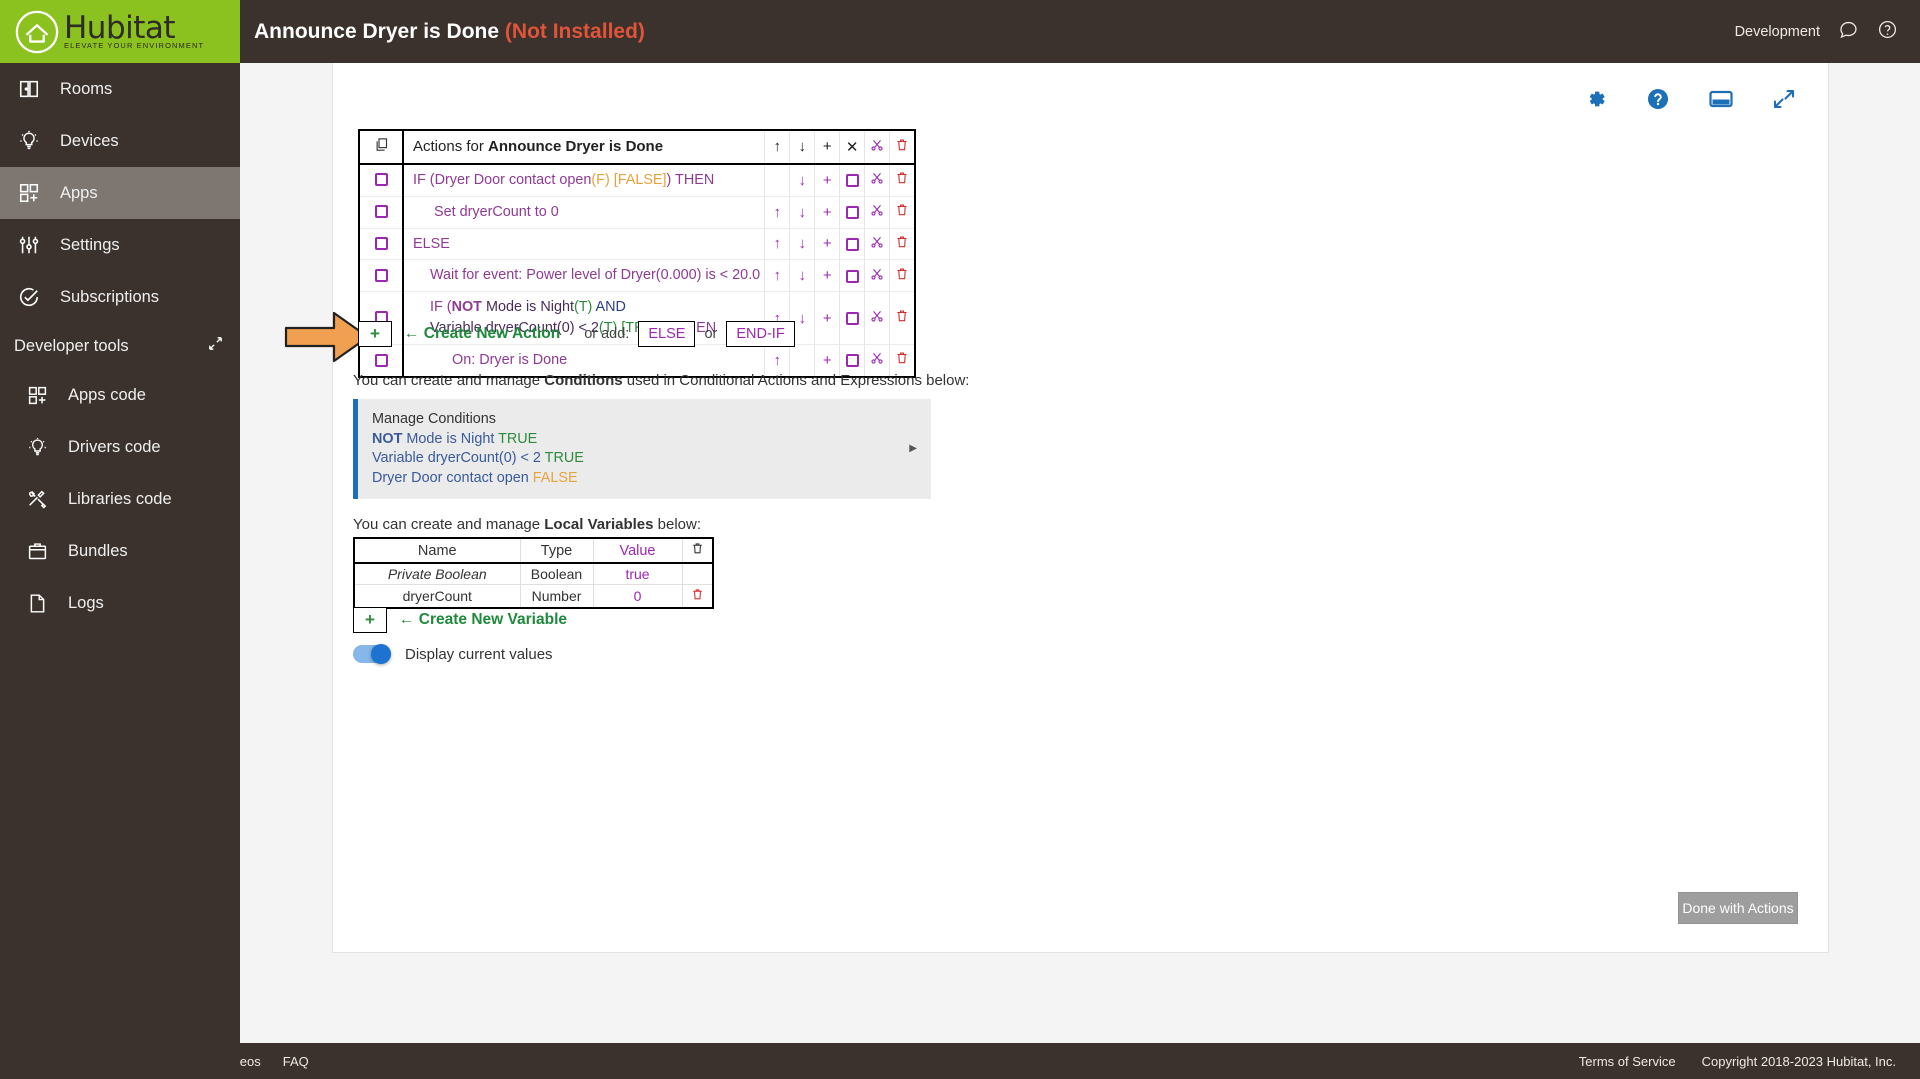 This screenshot has height=1079, width=1920. What do you see at coordinates (760, 334) in the screenshot?
I see `add-endif-button: END-IF` at bounding box center [760, 334].